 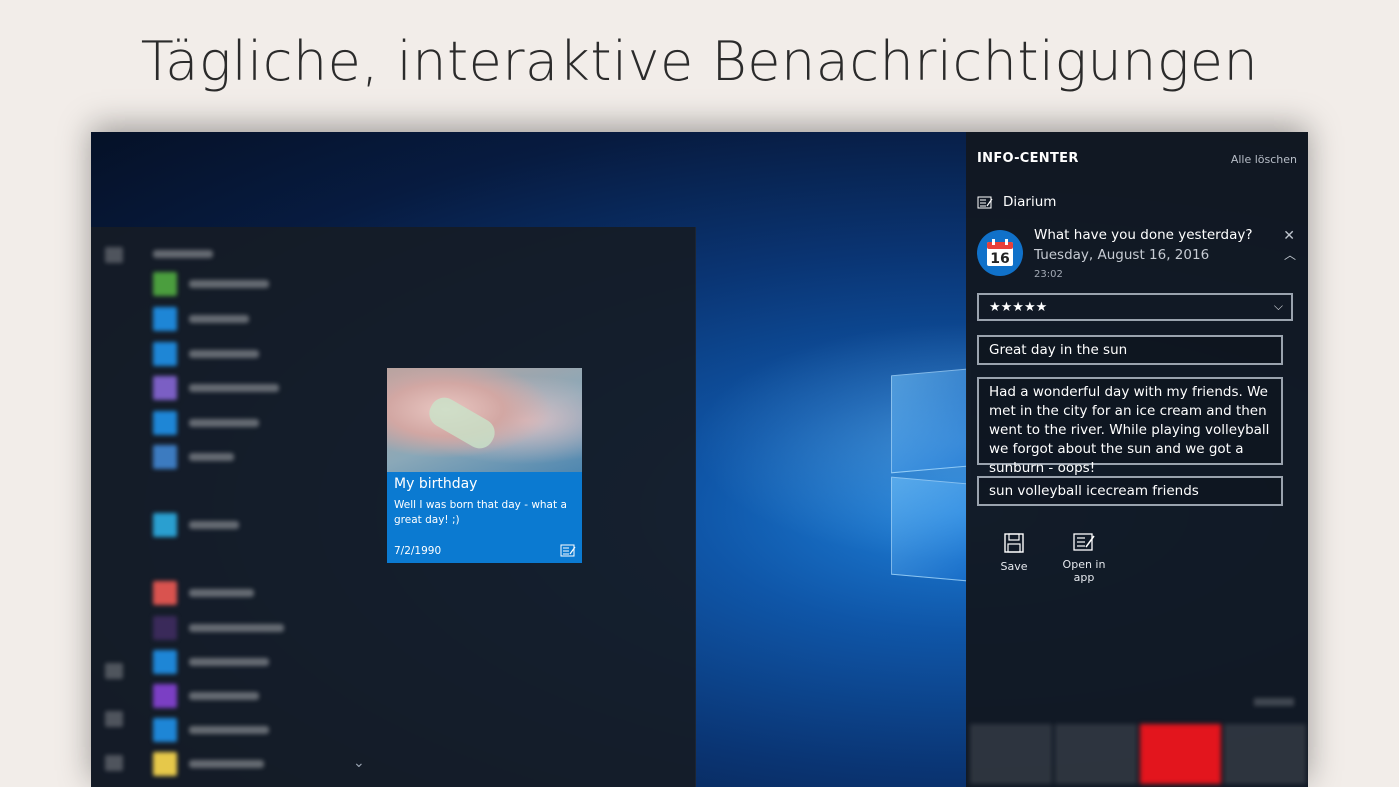 What do you see at coordinates (1138, 754) in the screenshot?
I see `quick-actions` at bounding box center [1138, 754].